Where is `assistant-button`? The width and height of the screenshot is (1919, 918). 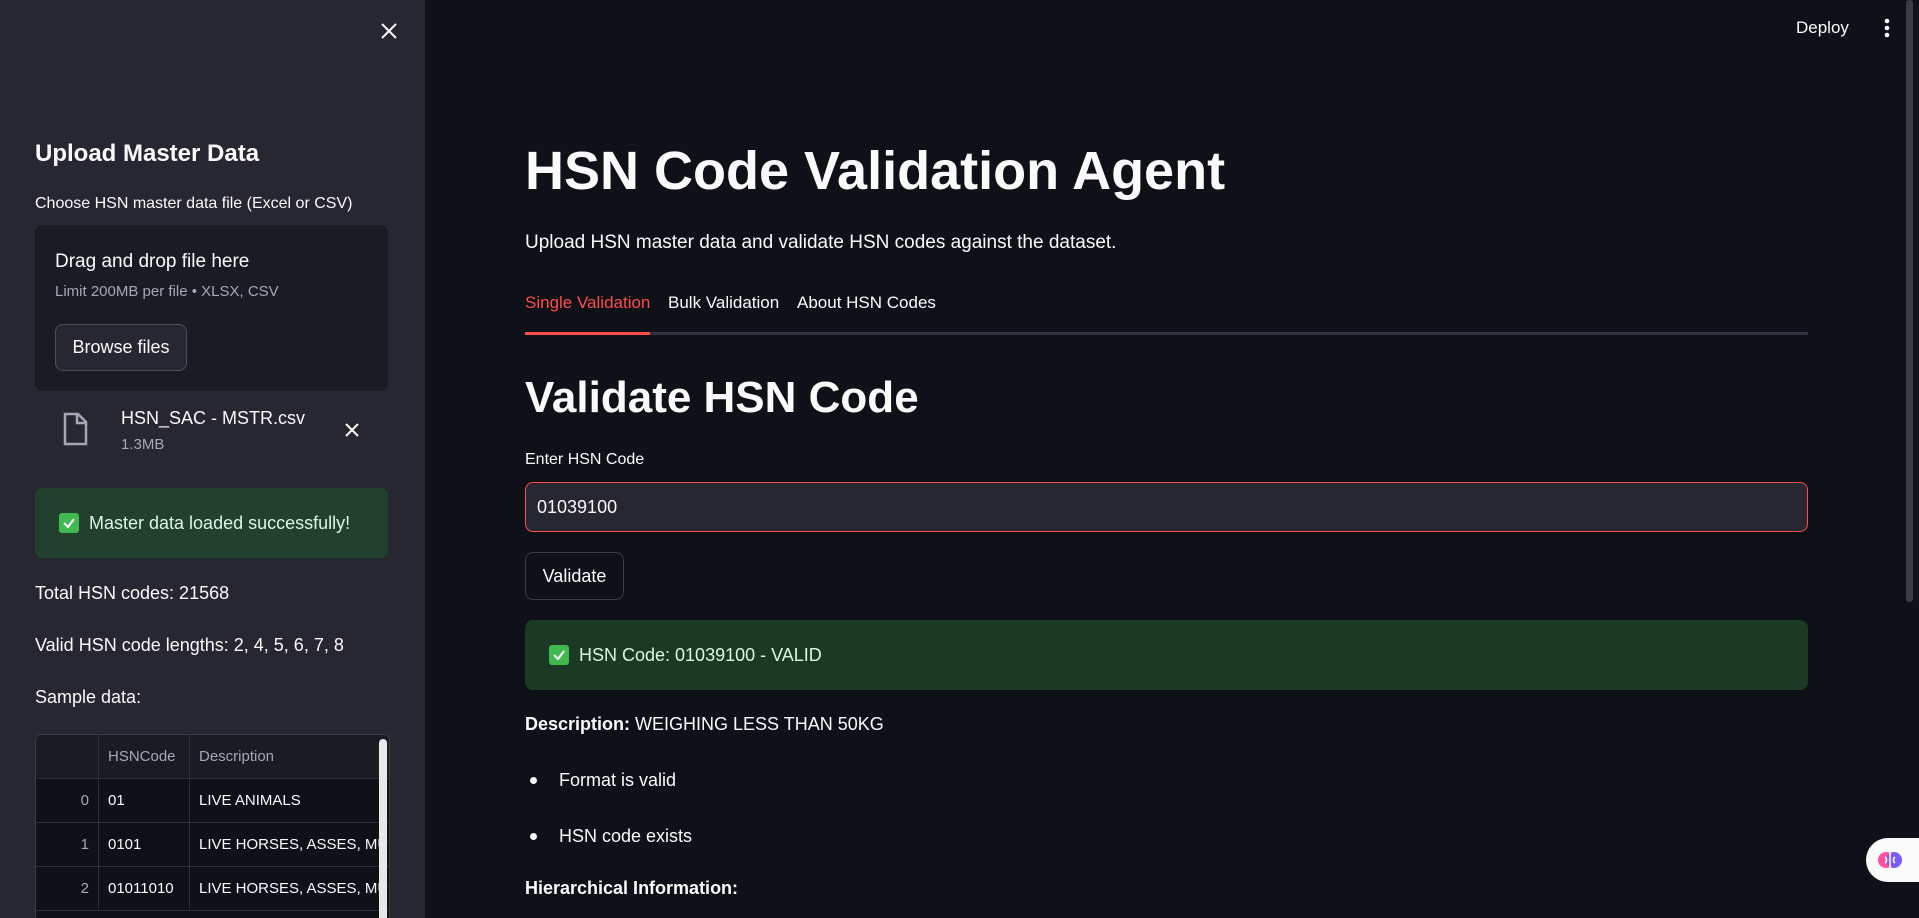
assistant-button is located at coordinates (1892, 860).